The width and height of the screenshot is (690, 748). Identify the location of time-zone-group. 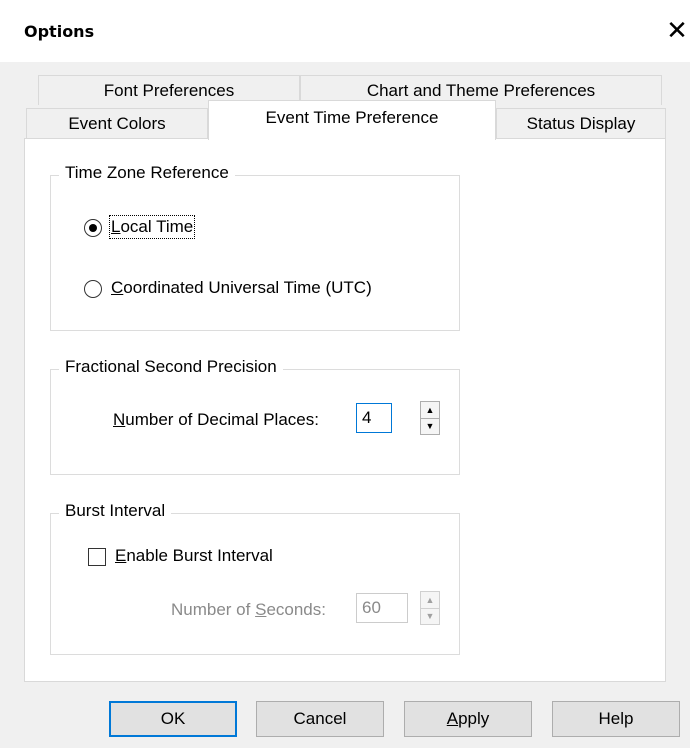
(255, 253).